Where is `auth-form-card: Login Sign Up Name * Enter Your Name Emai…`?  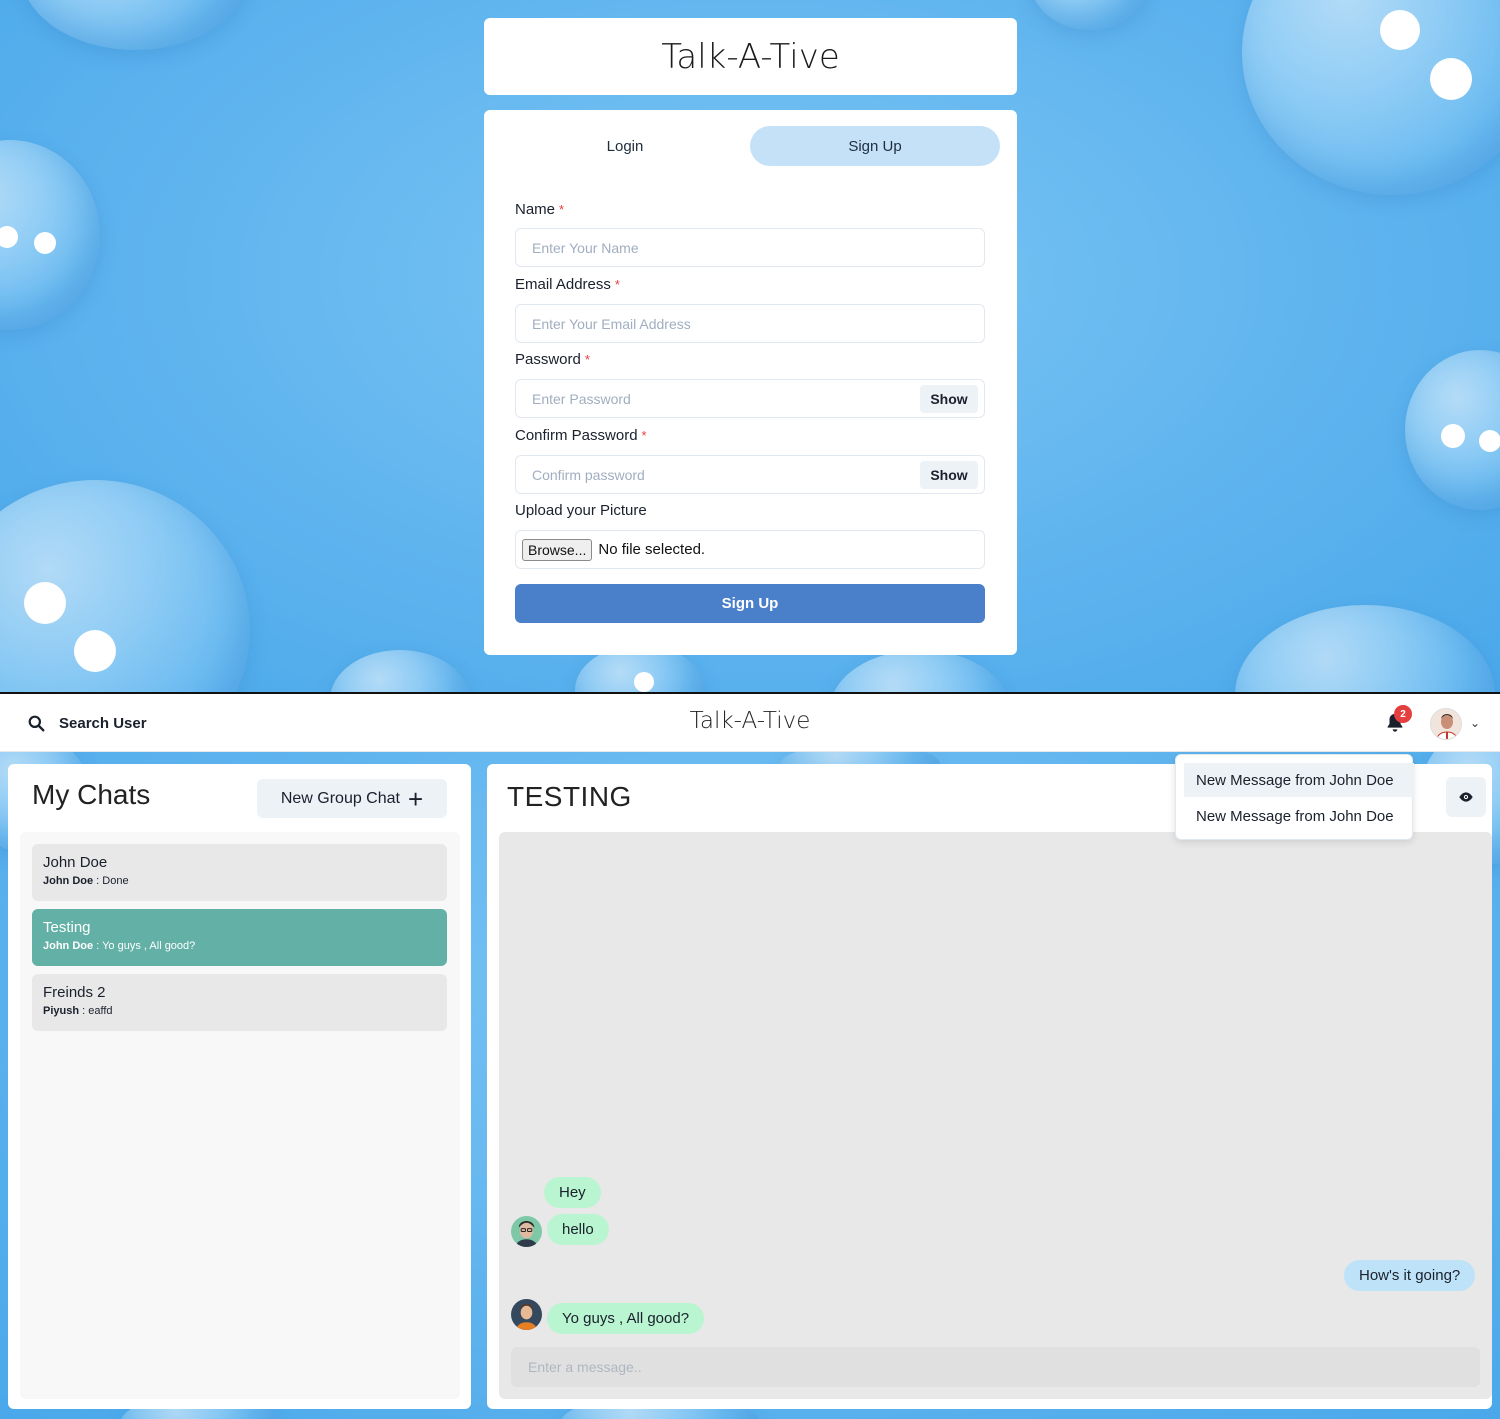
auth-form-card: Login Sign Up Name * Enter Your Name Emai… is located at coordinates (750, 382).